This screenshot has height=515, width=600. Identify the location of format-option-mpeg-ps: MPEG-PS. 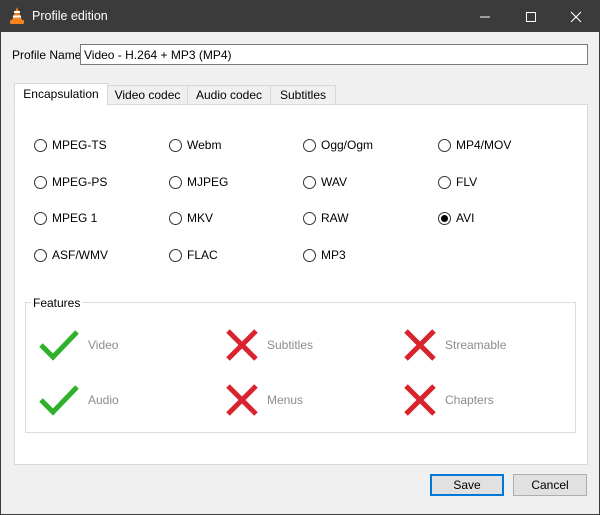
(70, 182).